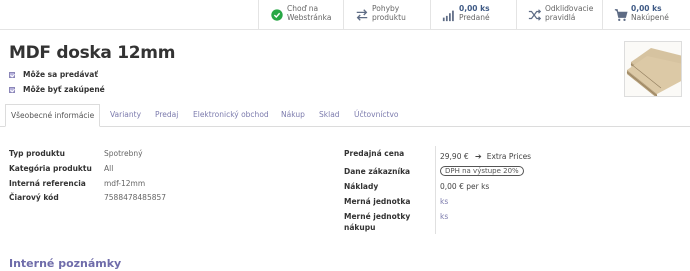 The width and height of the screenshot is (690, 271). What do you see at coordinates (448, 16) in the screenshot?
I see `bar-chart-icon` at bounding box center [448, 16].